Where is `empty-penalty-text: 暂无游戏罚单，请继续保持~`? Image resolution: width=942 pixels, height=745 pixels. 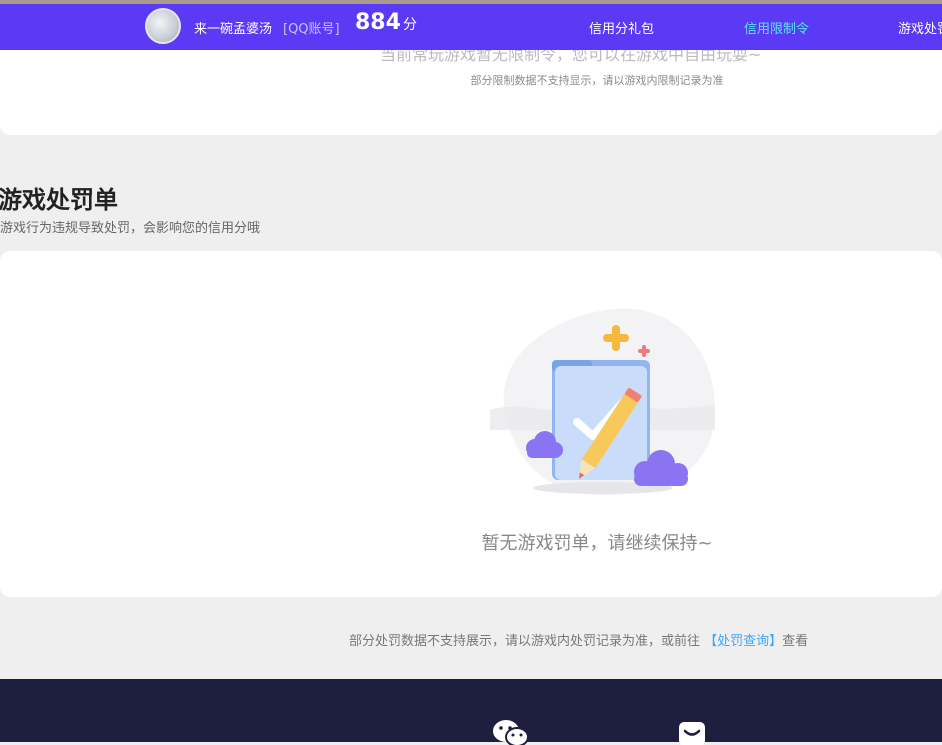
empty-penalty-text: 暂无游戏罚单，请继续保持~ is located at coordinates (597, 543).